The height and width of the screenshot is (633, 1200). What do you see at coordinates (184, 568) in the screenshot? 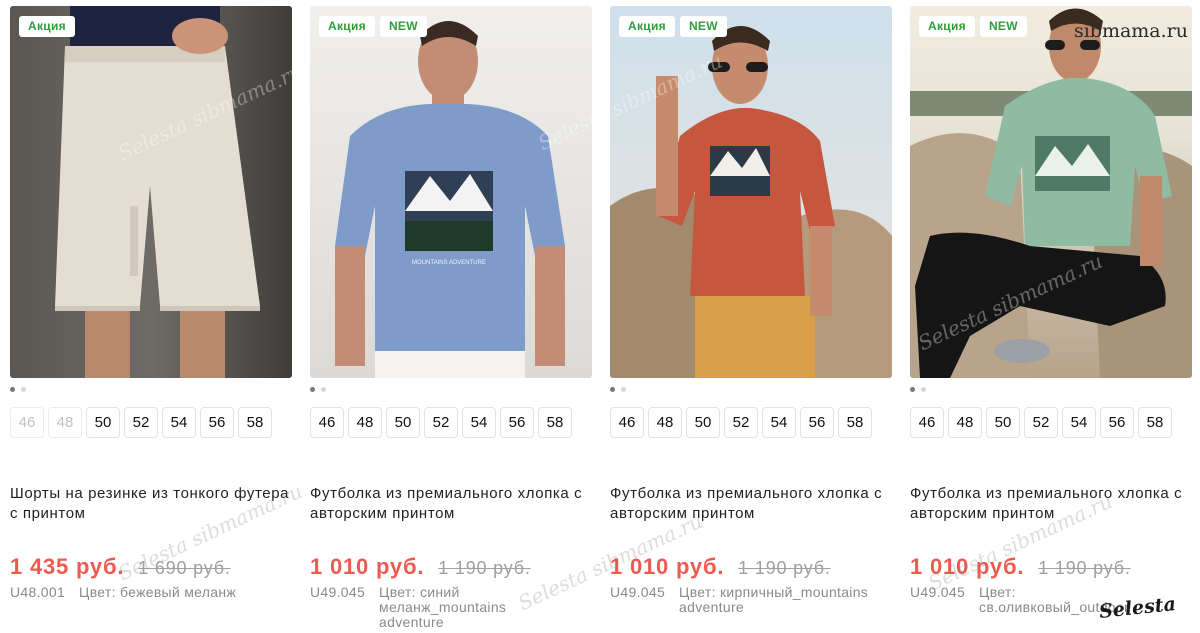
I see `old-price: 1 690 руб.` at bounding box center [184, 568].